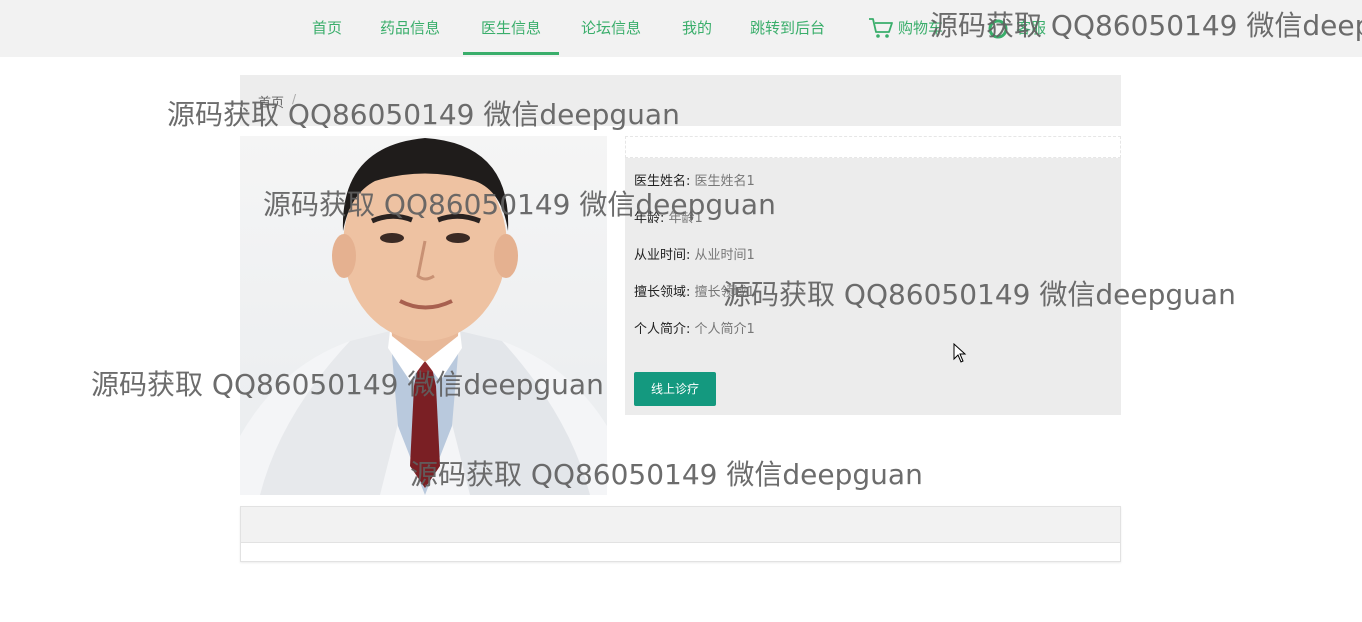  I want to click on field-practice-time: 从业时间: 从业时间1, so click(694, 253).